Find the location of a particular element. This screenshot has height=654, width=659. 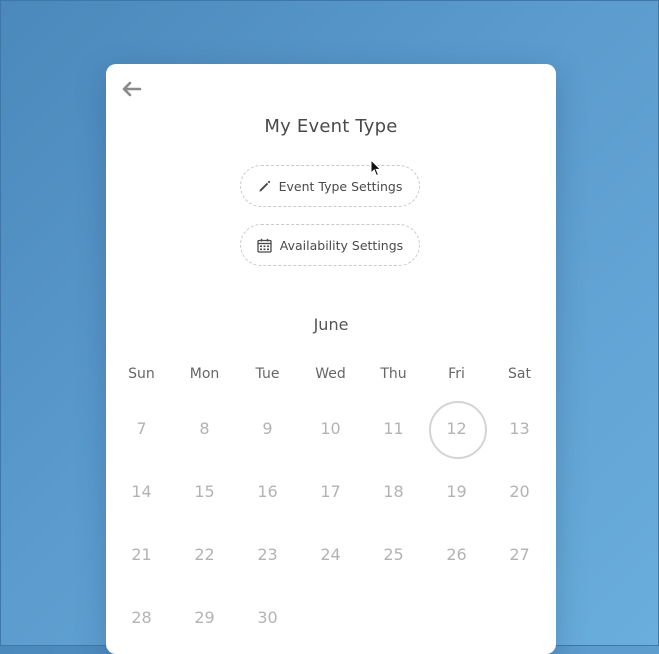

calendar-day: 9 is located at coordinates (267, 429).